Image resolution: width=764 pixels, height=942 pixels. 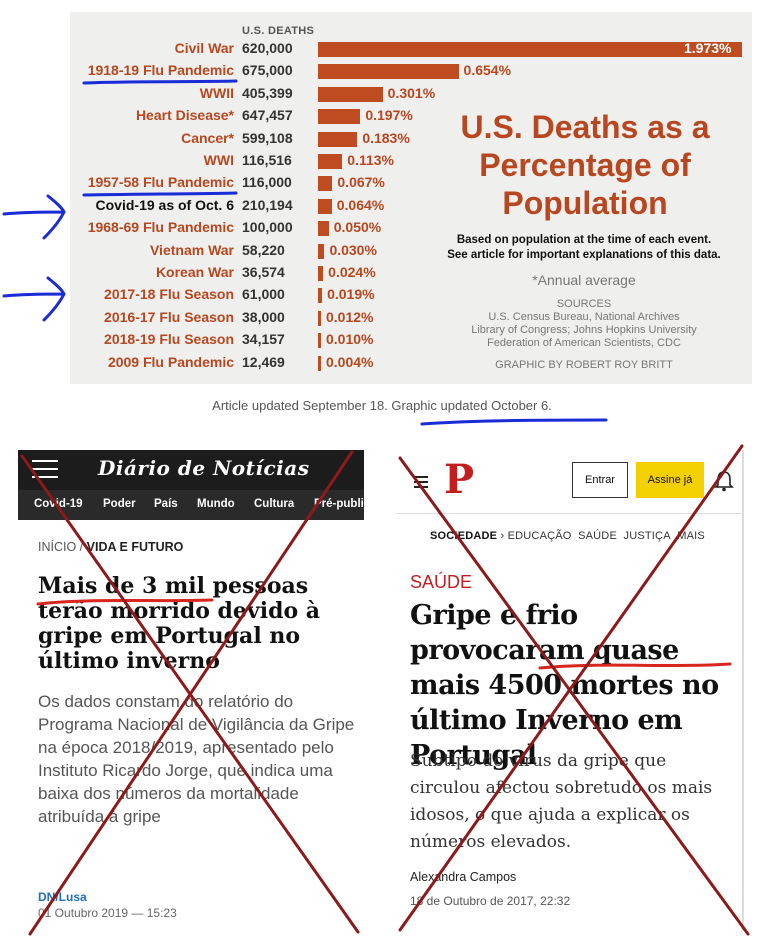 I want to click on bar-percent-label: 0.183%, so click(x=386, y=137).